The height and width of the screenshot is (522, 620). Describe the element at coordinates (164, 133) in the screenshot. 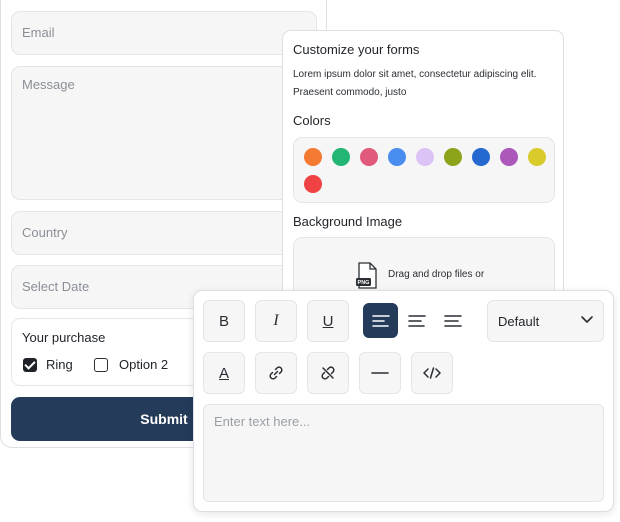

I see `message-field: Message` at that location.